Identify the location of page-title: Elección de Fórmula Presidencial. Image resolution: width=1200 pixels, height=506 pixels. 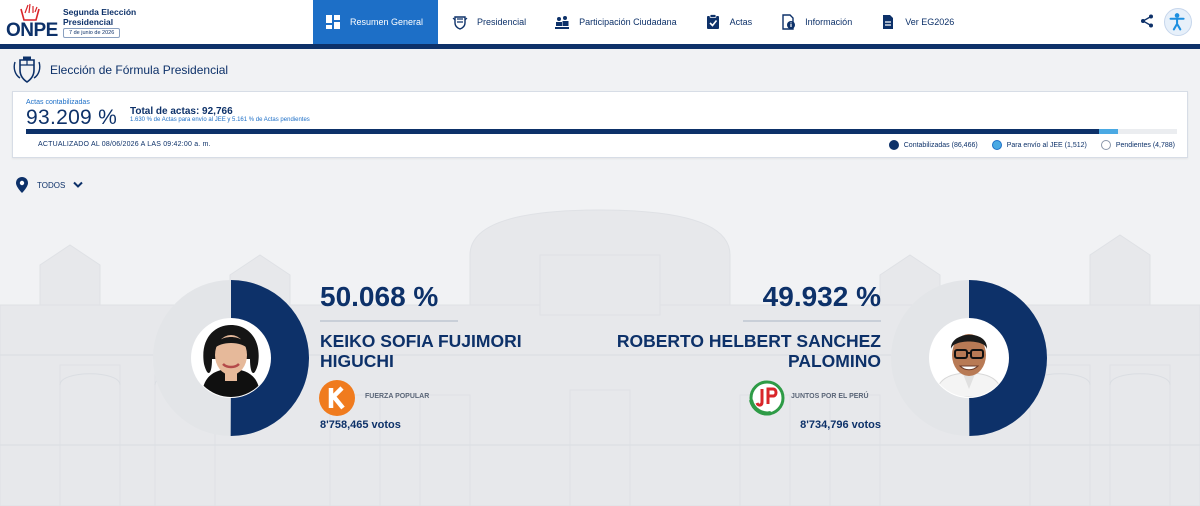
(139, 70).